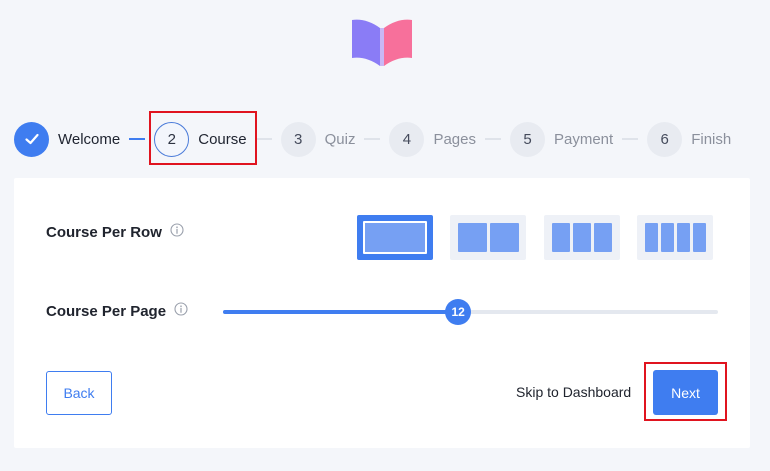  I want to click on course-per-row-label: Course Per Row, so click(104, 232).